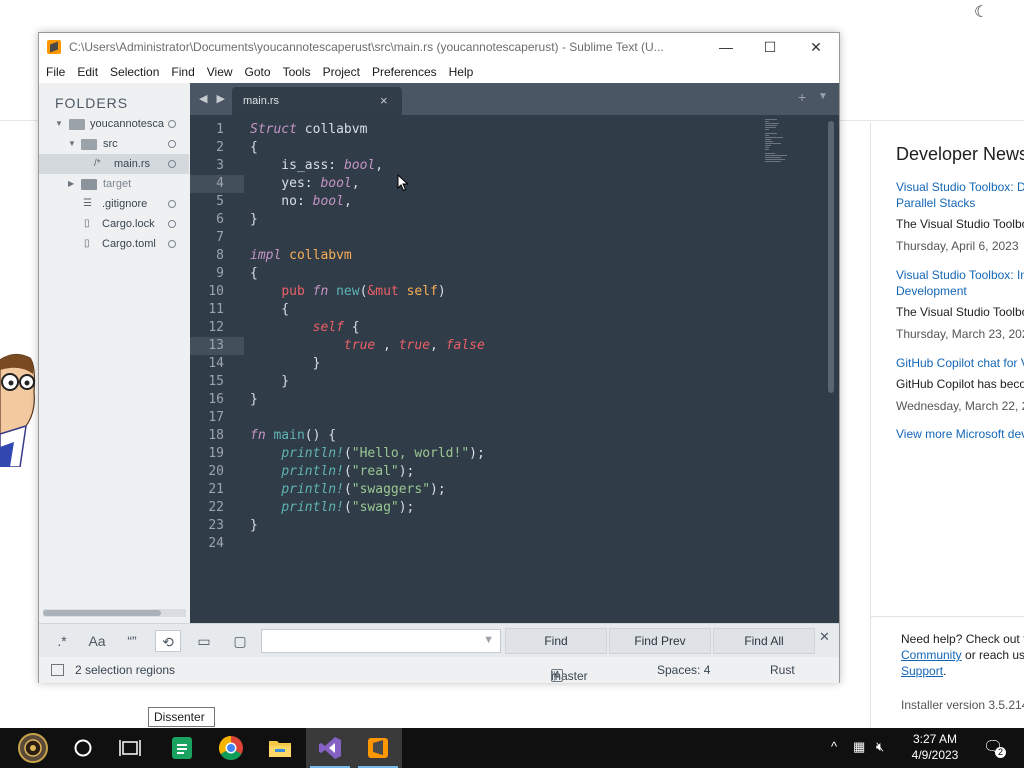 The width and height of the screenshot is (1024, 768). I want to click on menu-help: Help, so click(460, 70).